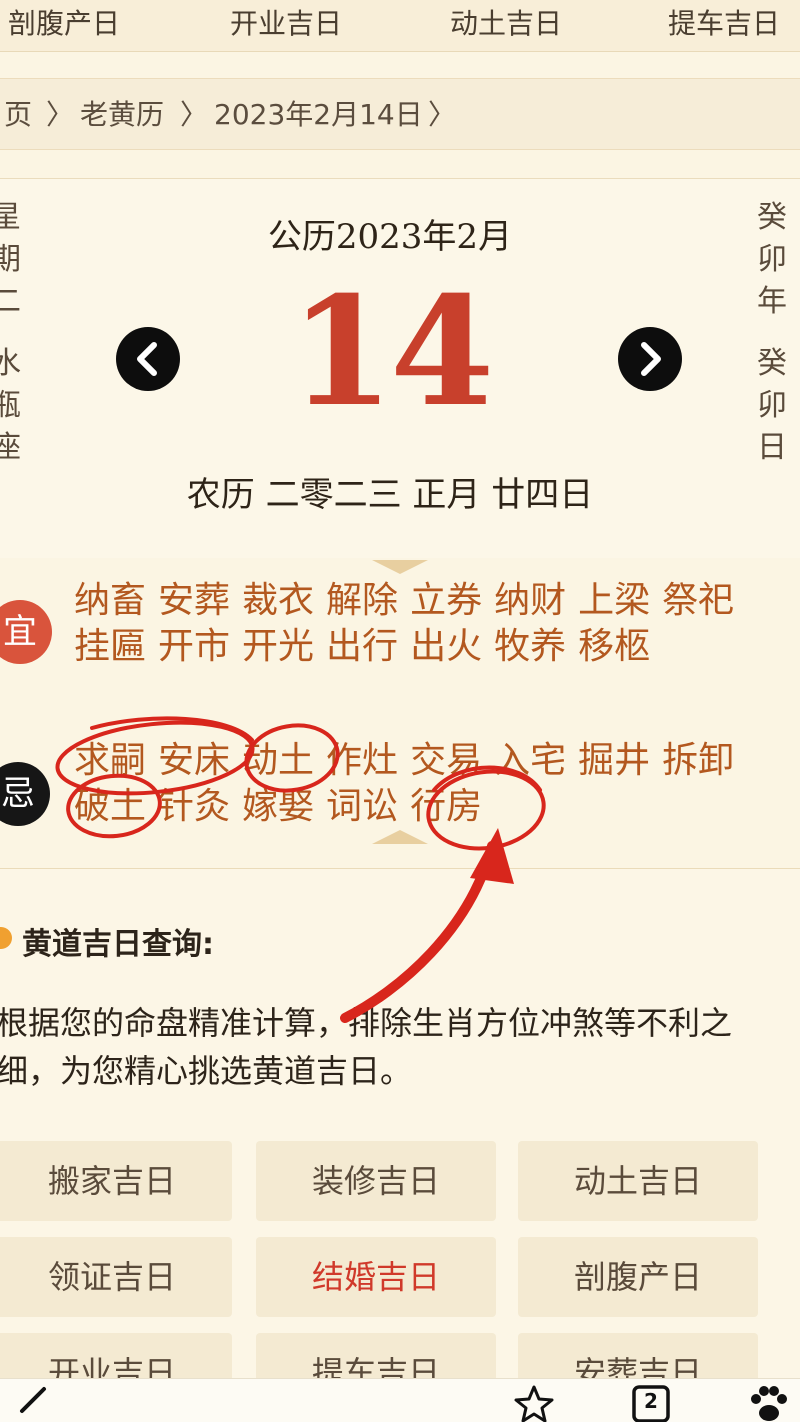 The width and height of the screenshot is (800, 1422). What do you see at coordinates (446, 760) in the screenshot?
I see `activity-item: 交易` at bounding box center [446, 760].